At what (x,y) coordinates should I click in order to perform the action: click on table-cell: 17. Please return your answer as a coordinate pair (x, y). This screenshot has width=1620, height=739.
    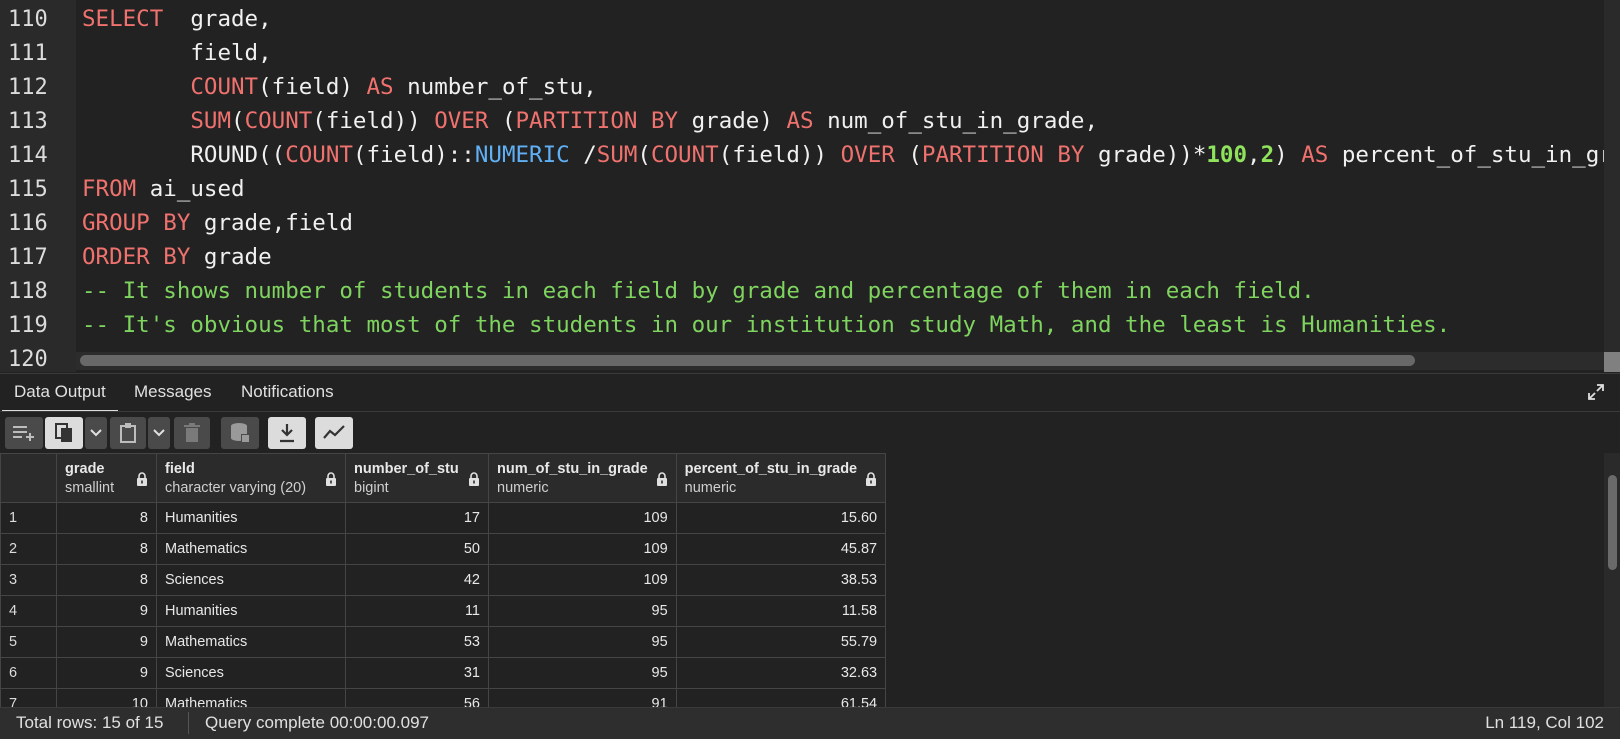
    Looking at the image, I should click on (417, 518).